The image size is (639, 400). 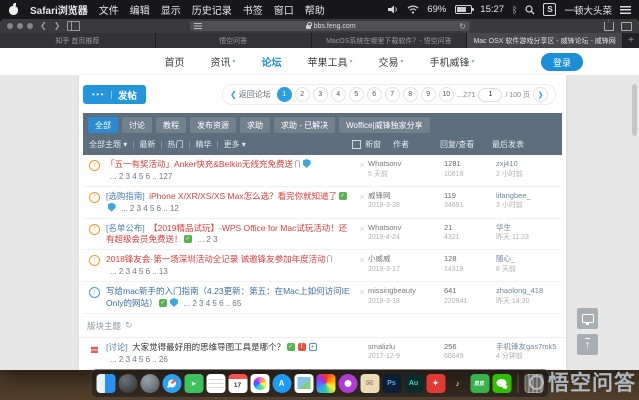 What do you see at coordinates (528, 259) in the screenshot?
I see `last-poster-name: 随心_` at bounding box center [528, 259].